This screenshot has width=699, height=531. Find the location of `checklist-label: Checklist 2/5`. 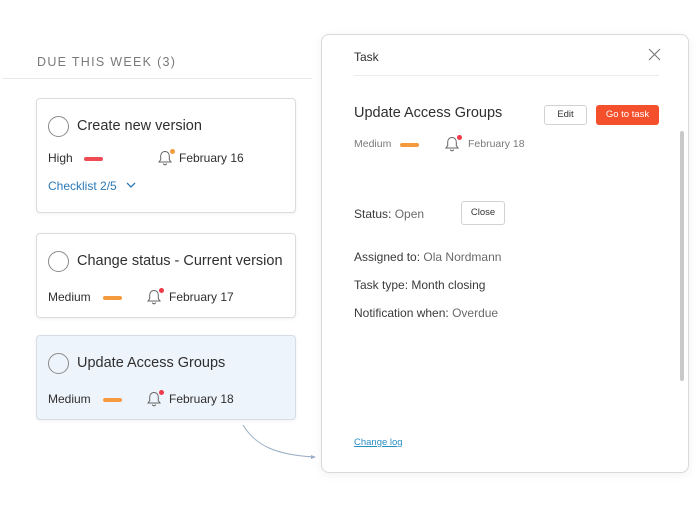

checklist-label: Checklist 2/5 is located at coordinates (82, 186).